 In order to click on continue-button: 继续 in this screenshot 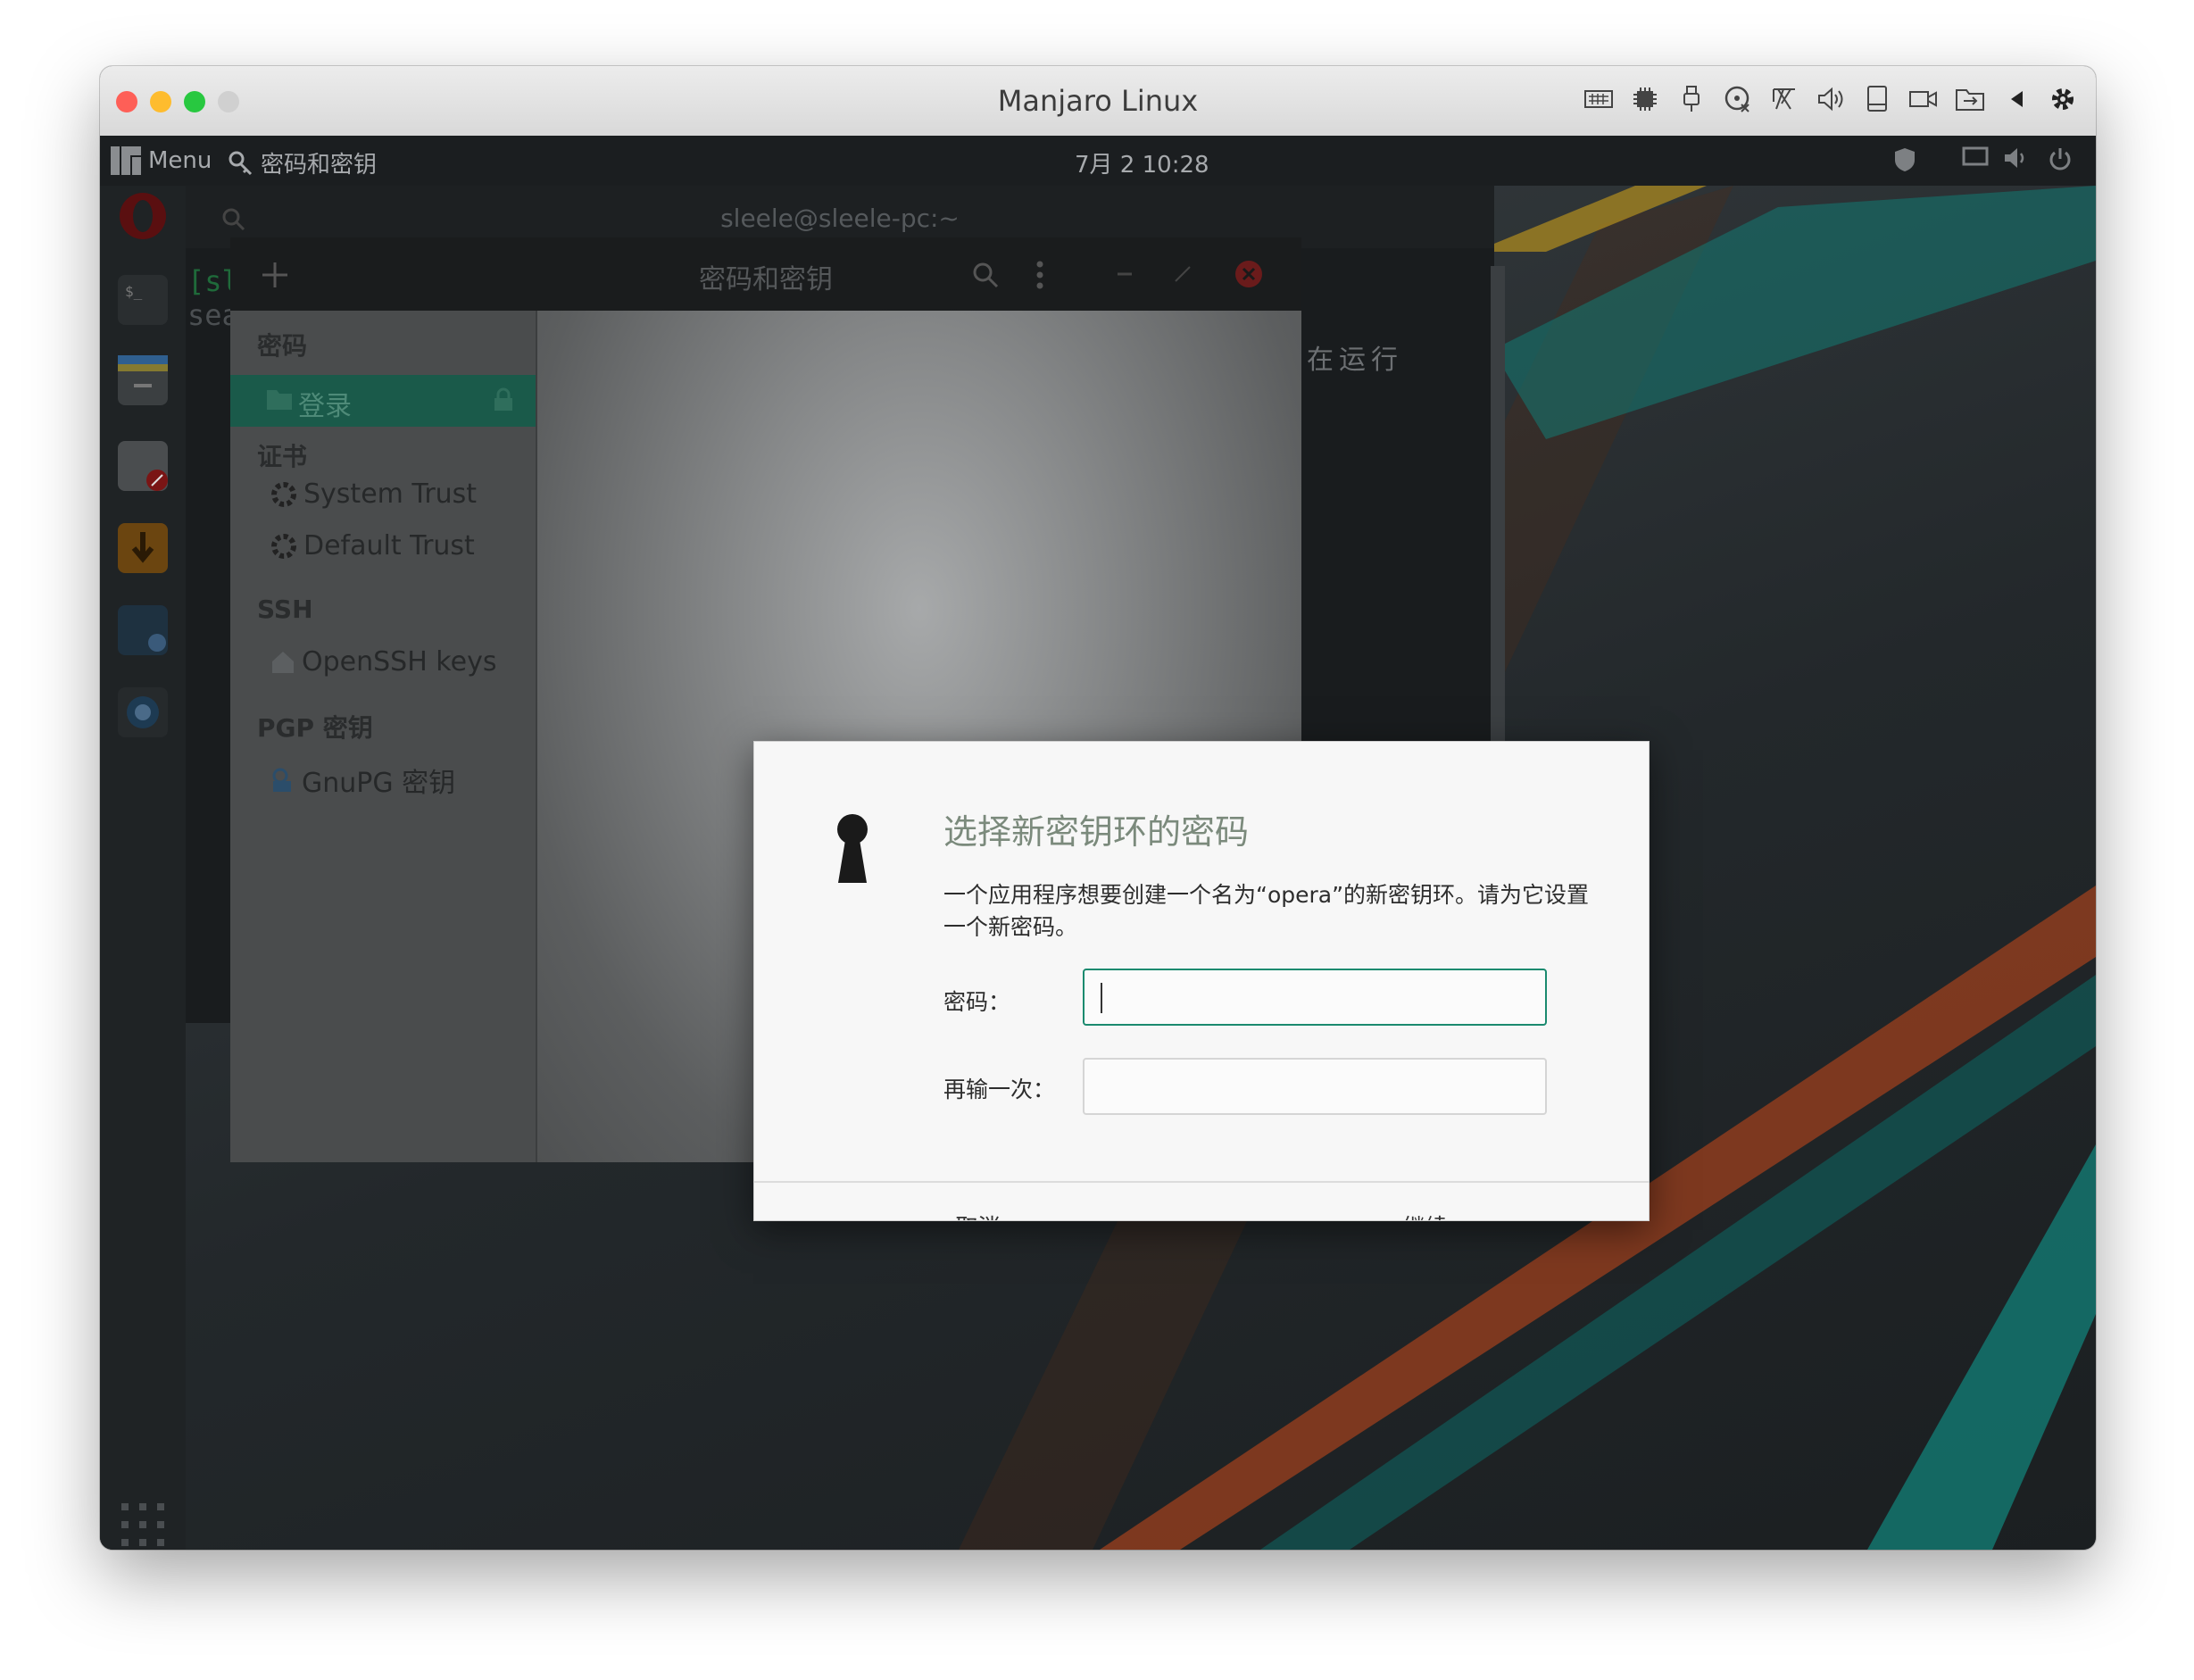, I will do `click(1425, 1204)`.